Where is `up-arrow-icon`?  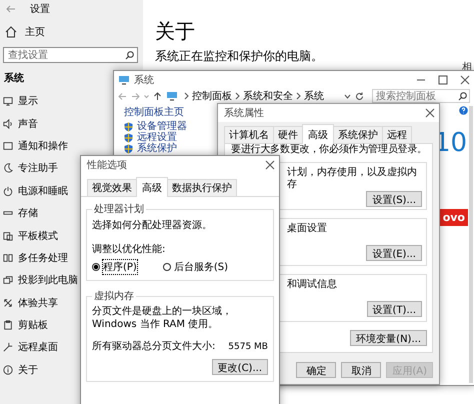
up-arrow-icon is located at coordinates (157, 96).